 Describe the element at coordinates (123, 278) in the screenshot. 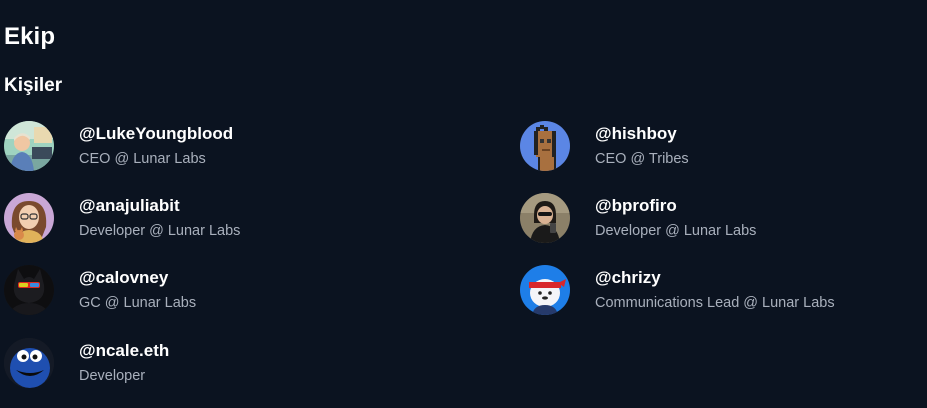

I see `person-handle: @calovney` at that location.